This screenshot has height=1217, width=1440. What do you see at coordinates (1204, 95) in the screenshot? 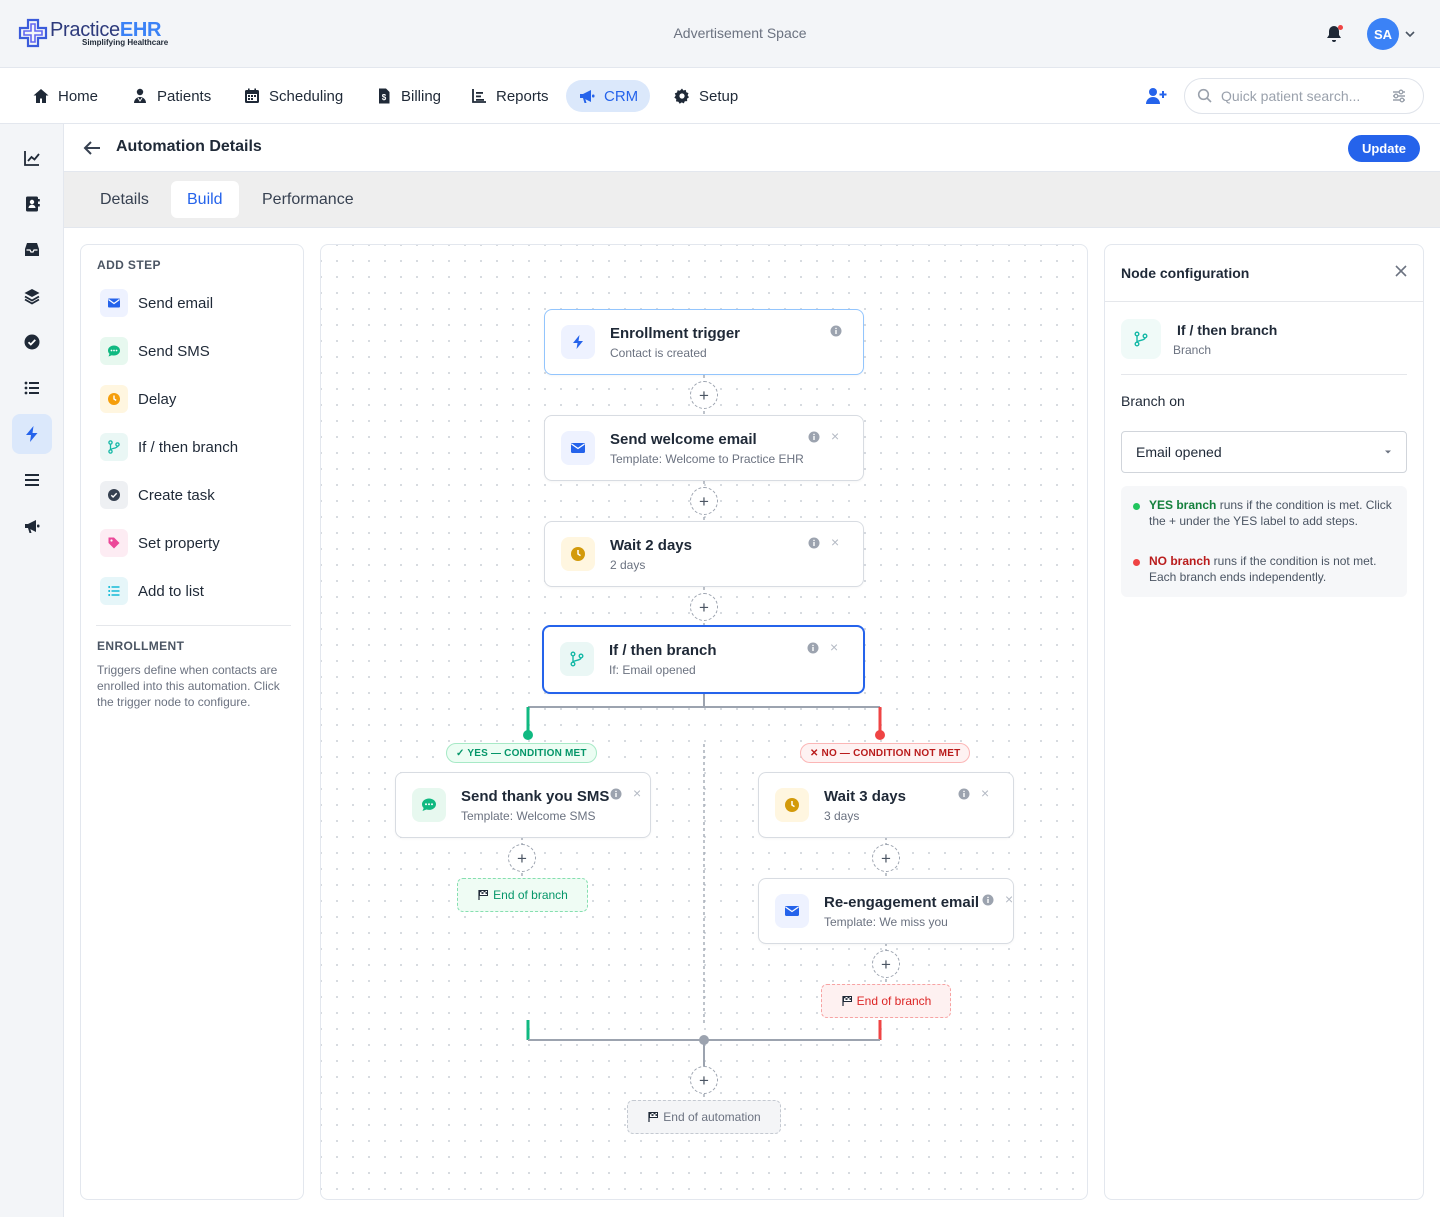
I see `search-icon` at bounding box center [1204, 95].